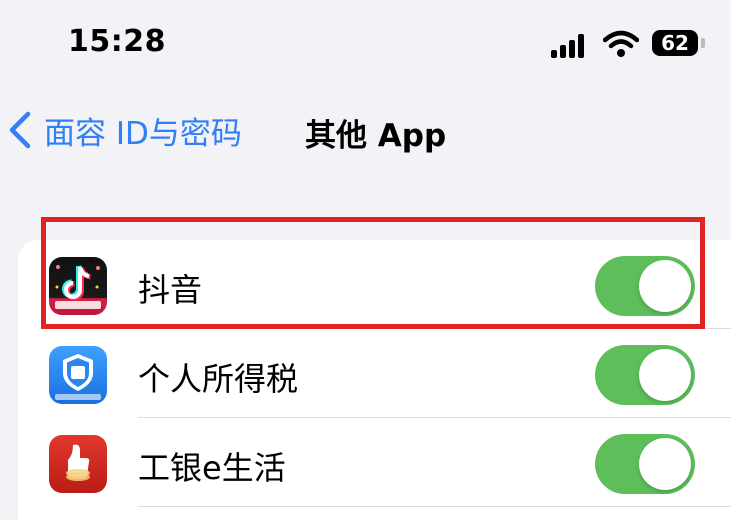  What do you see at coordinates (212, 468) in the screenshot?
I see `app-name: 工银e生活` at bounding box center [212, 468].